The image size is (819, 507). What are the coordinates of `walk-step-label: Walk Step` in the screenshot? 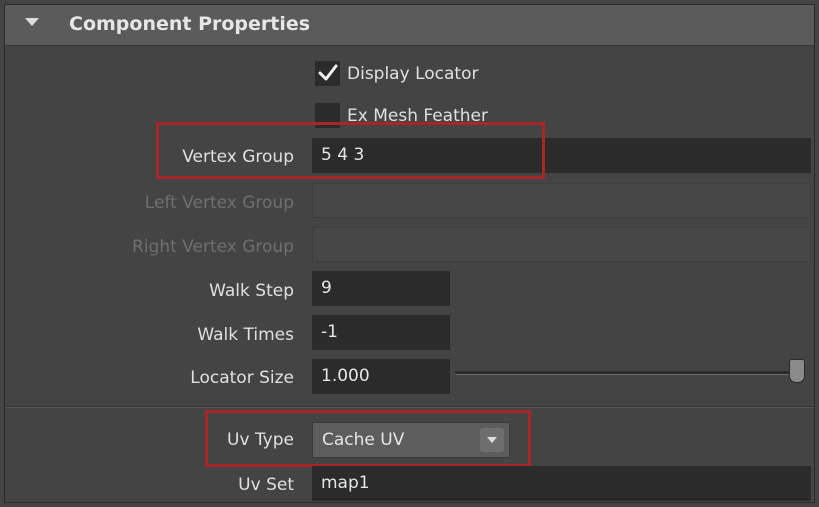 It's located at (251, 291).